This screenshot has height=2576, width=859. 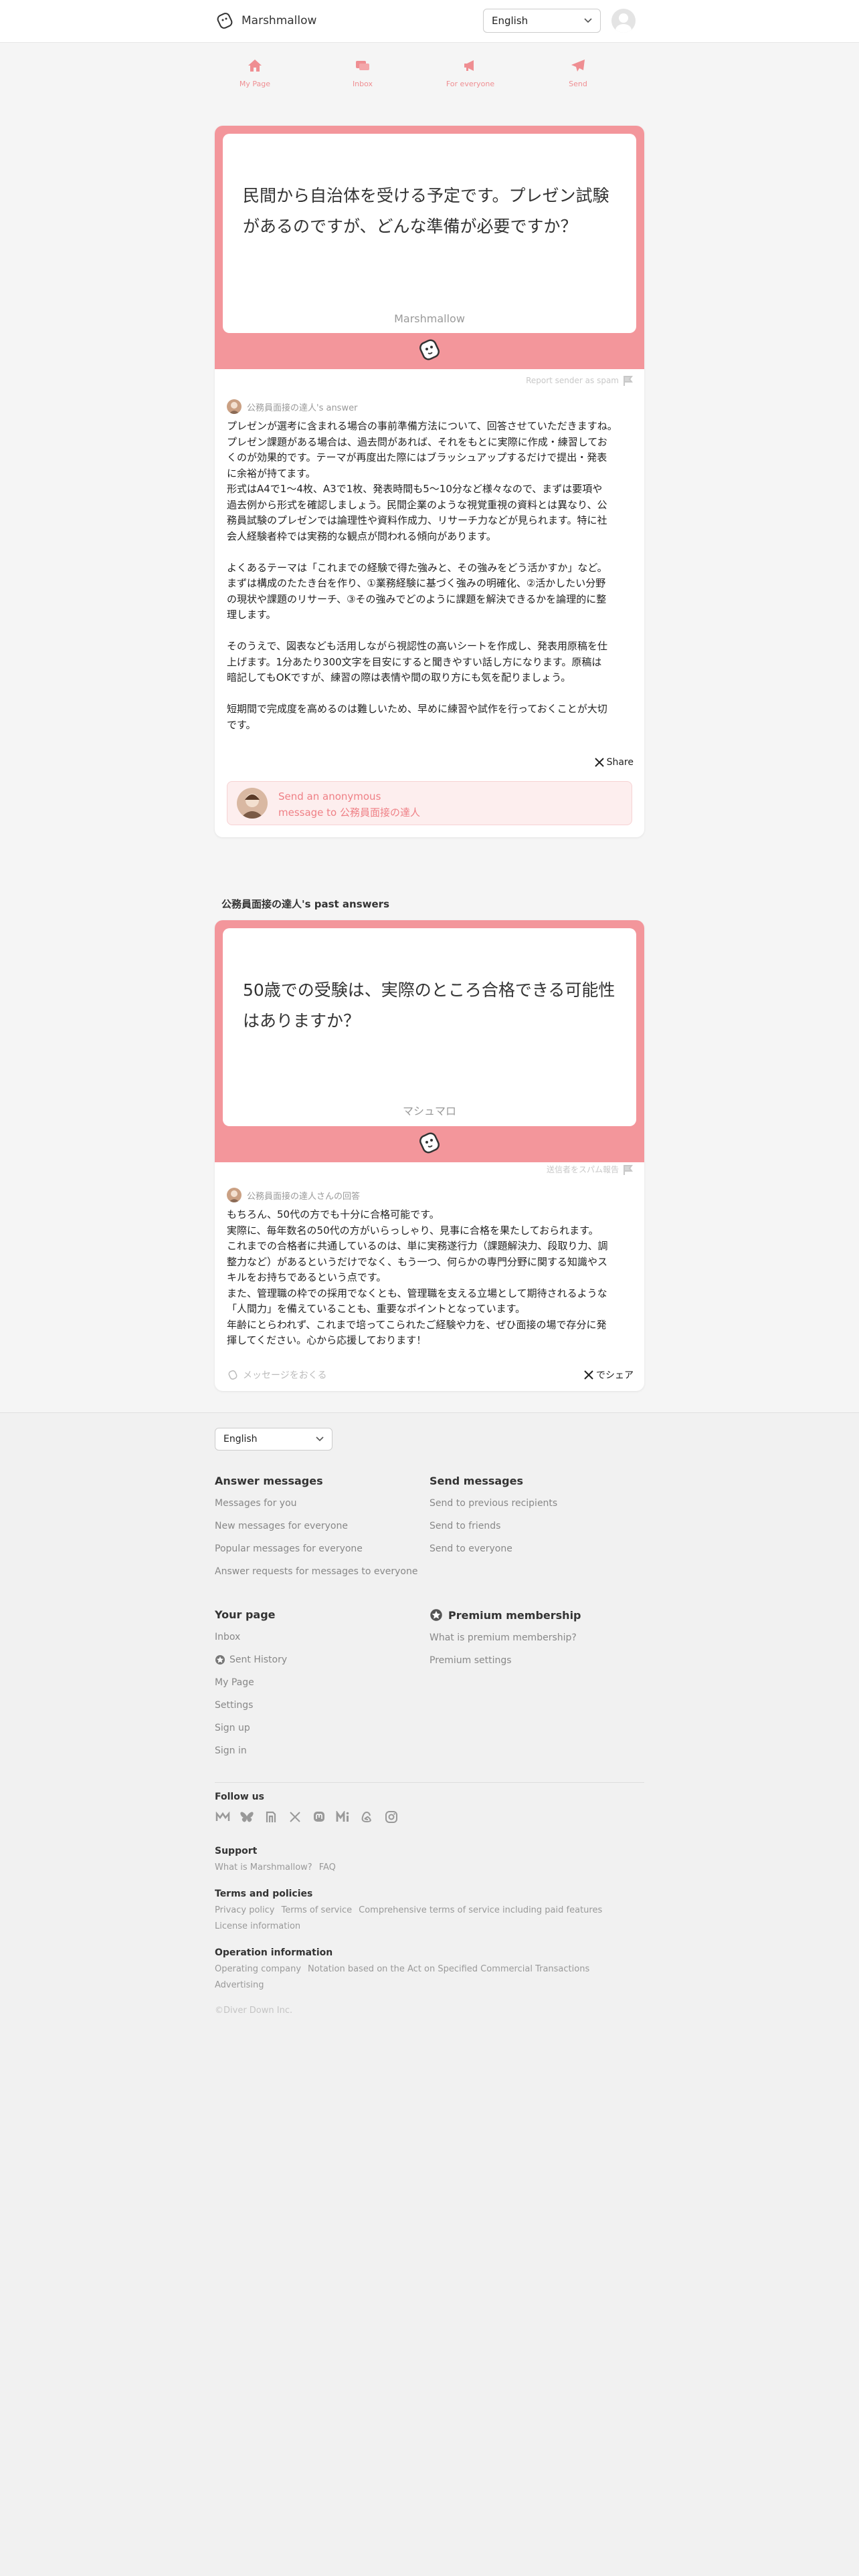 I want to click on answer-line: プレゼンが選考に含まれる場合の事前準備方法について、回答させていただきますね。, so click(x=422, y=426).